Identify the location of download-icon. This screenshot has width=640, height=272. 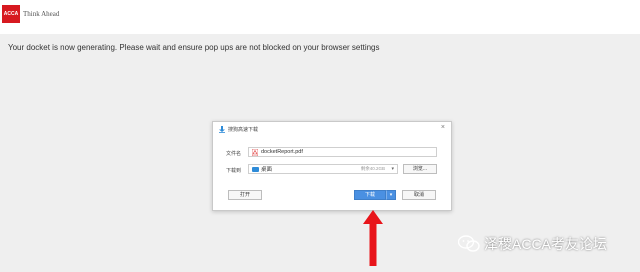
(222, 129).